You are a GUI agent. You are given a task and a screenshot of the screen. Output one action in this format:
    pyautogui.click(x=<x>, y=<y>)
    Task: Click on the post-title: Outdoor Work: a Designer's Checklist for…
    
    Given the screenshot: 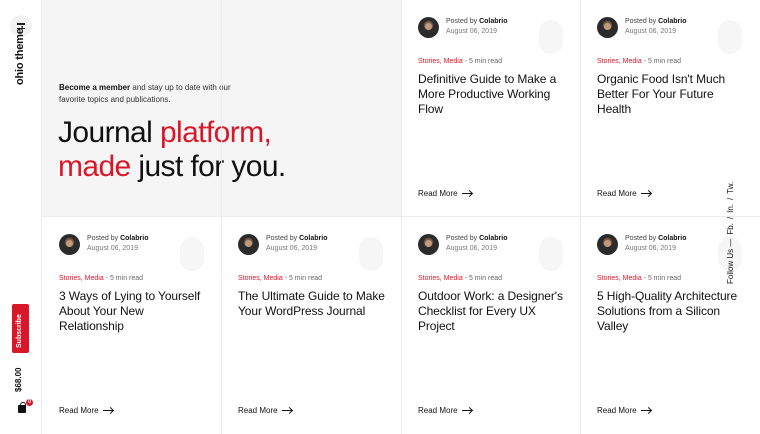 What is the action you would take?
    pyautogui.click(x=493, y=311)
    